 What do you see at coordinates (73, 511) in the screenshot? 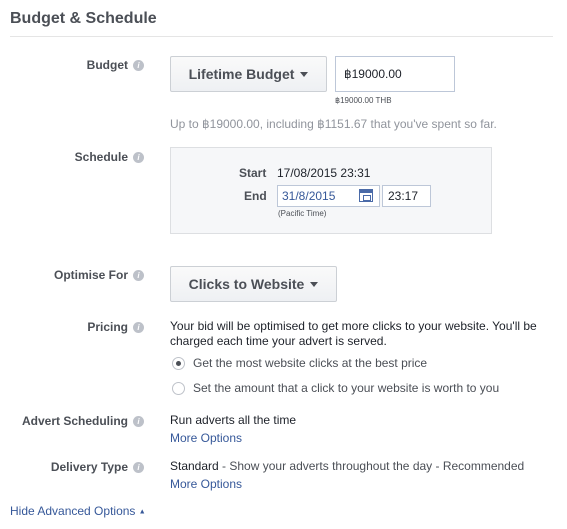
I see `hide-advanced-label: Hide Advanced Options` at bounding box center [73, 511].